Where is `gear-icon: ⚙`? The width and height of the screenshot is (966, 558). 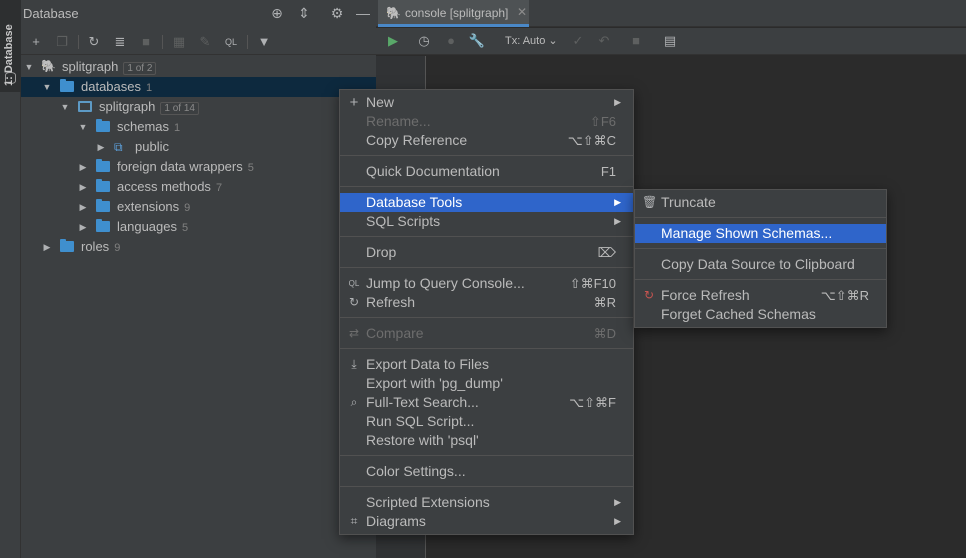 gear-icon: ⚙ is located at coordinates (337, 13).